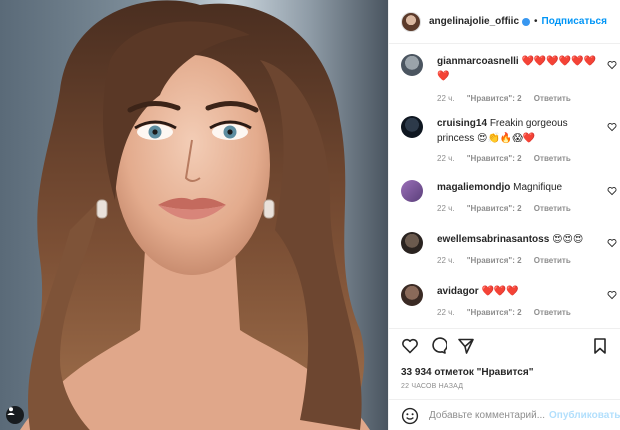 Image resolution: width=620 pixels, height=430 pixels. I want to click on post-header: angelinajolie_offiic • Подписаться, so click(504, 22).